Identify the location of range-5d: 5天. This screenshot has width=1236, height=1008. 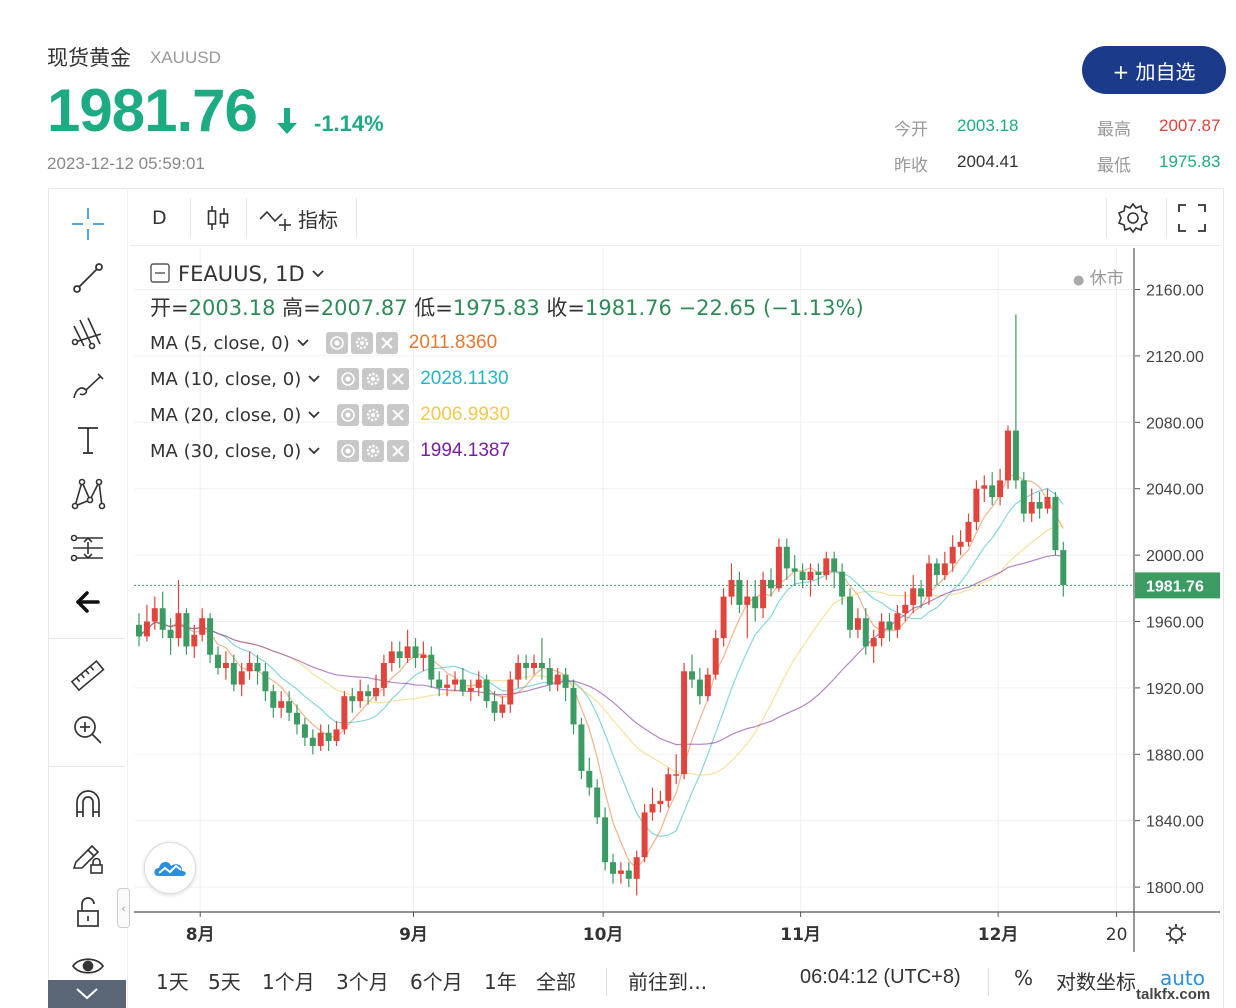
(224, 980).